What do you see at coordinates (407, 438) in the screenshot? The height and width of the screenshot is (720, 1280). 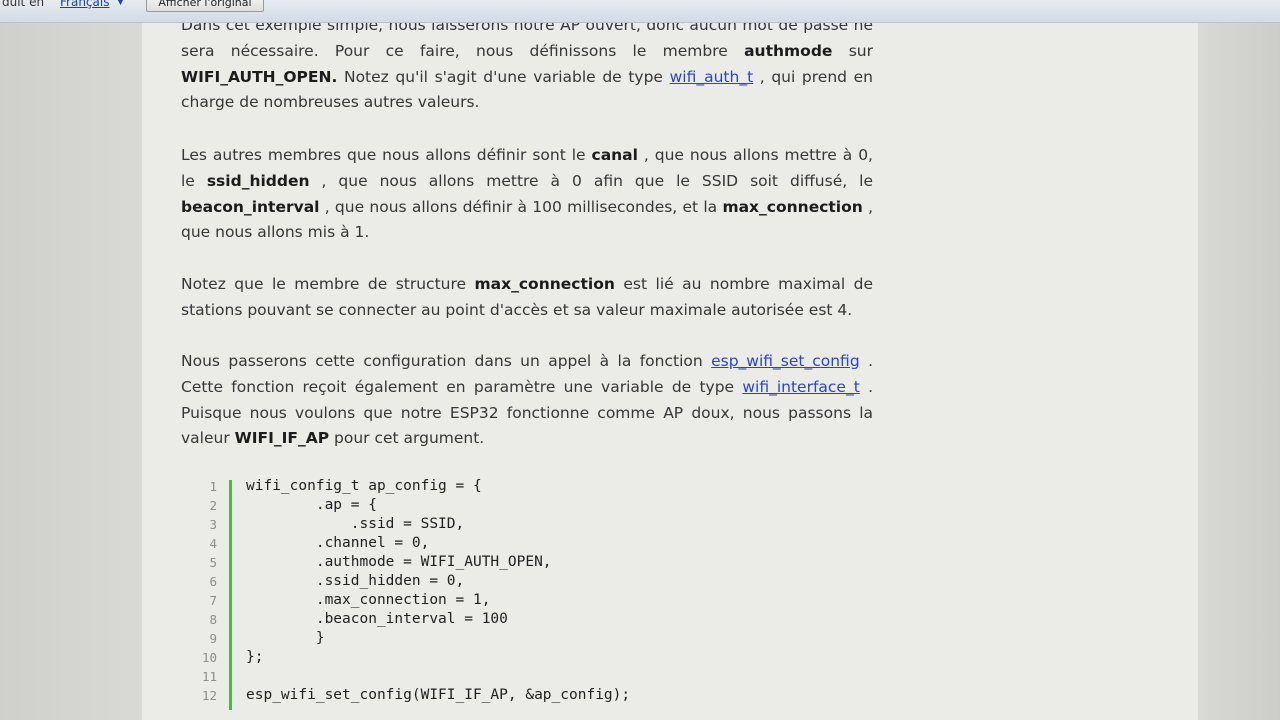 I see `text: pour cet argument.` at bounding box center [407, 438].